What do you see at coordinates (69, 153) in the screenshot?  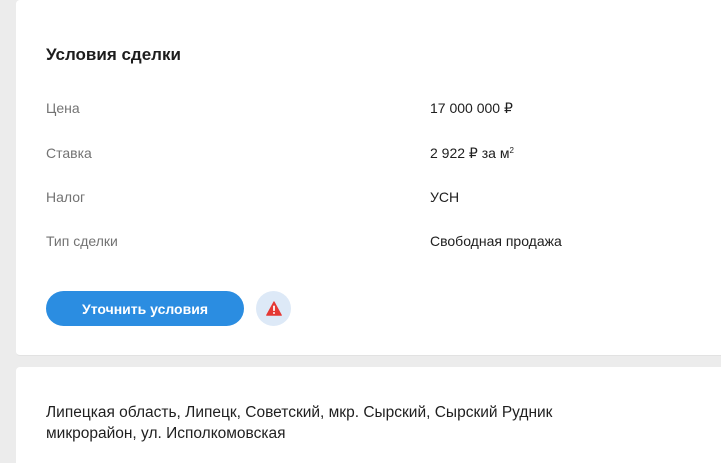 I see `terms-row-label: Ставка` at bounding box center [69, 153].